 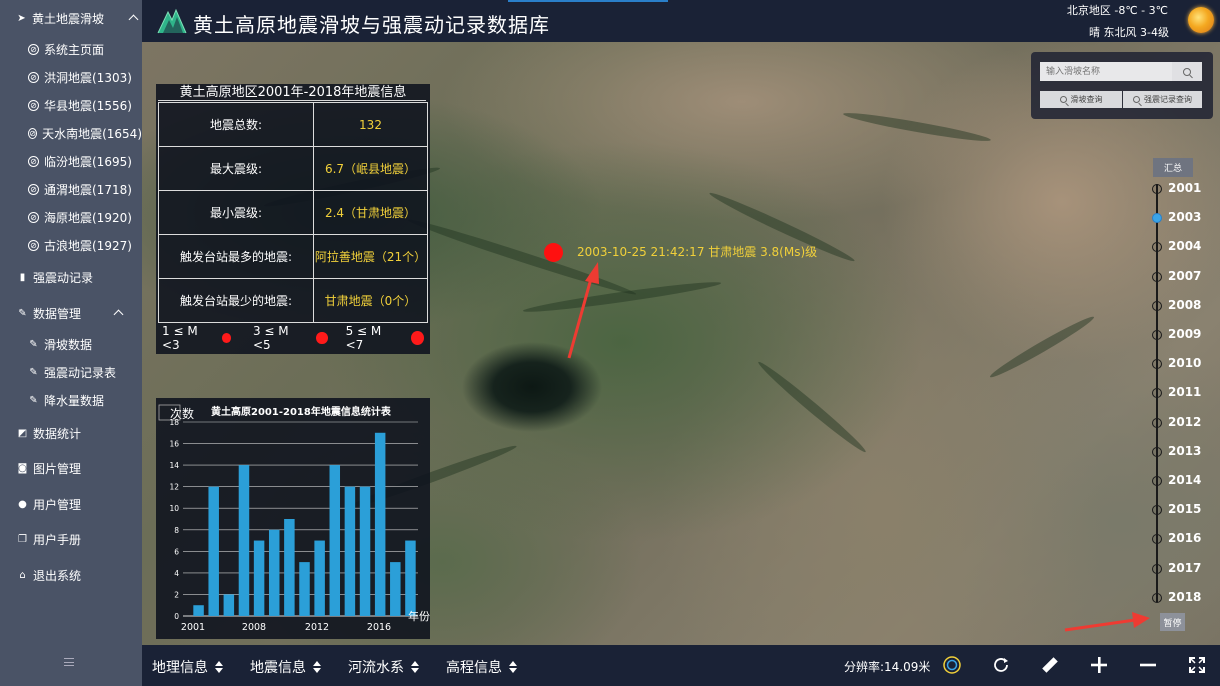 What do you see at coordinates (285, 667) in the screenshot?
I see `menu-earthquake: 地震信息` at bounding box center [285, 667].